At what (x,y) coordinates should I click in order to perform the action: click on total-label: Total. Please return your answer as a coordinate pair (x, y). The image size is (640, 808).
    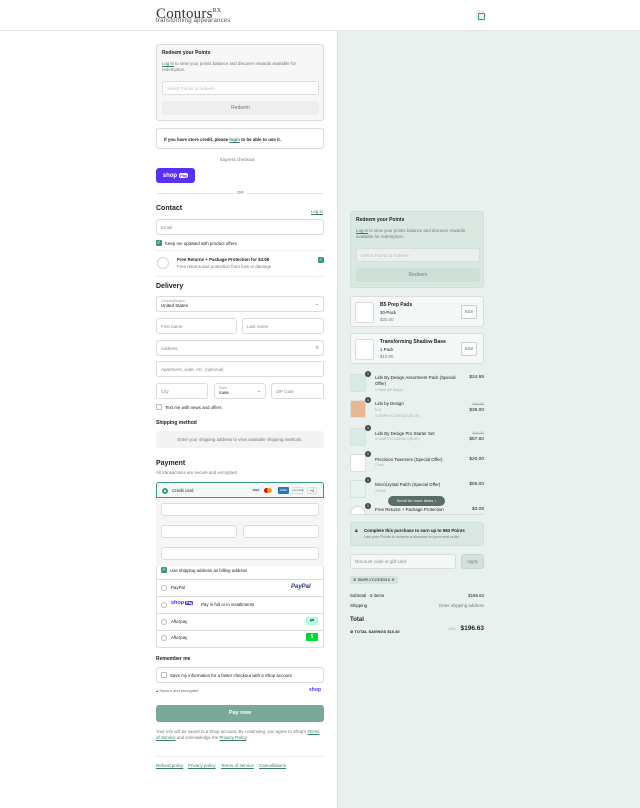
    Looking at the image, I should click on (357, 620).